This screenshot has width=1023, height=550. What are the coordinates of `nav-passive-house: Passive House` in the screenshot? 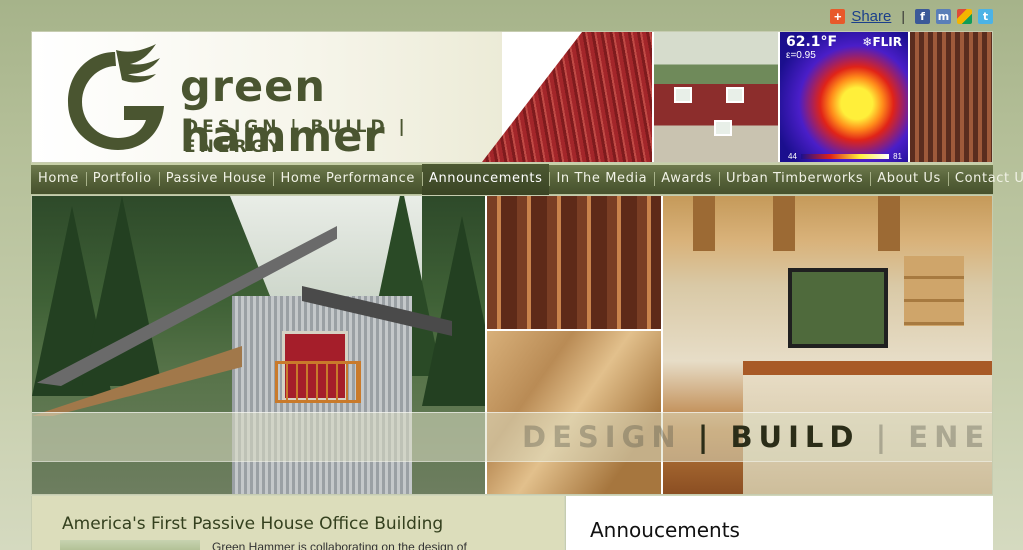 It's located at (216, 179).